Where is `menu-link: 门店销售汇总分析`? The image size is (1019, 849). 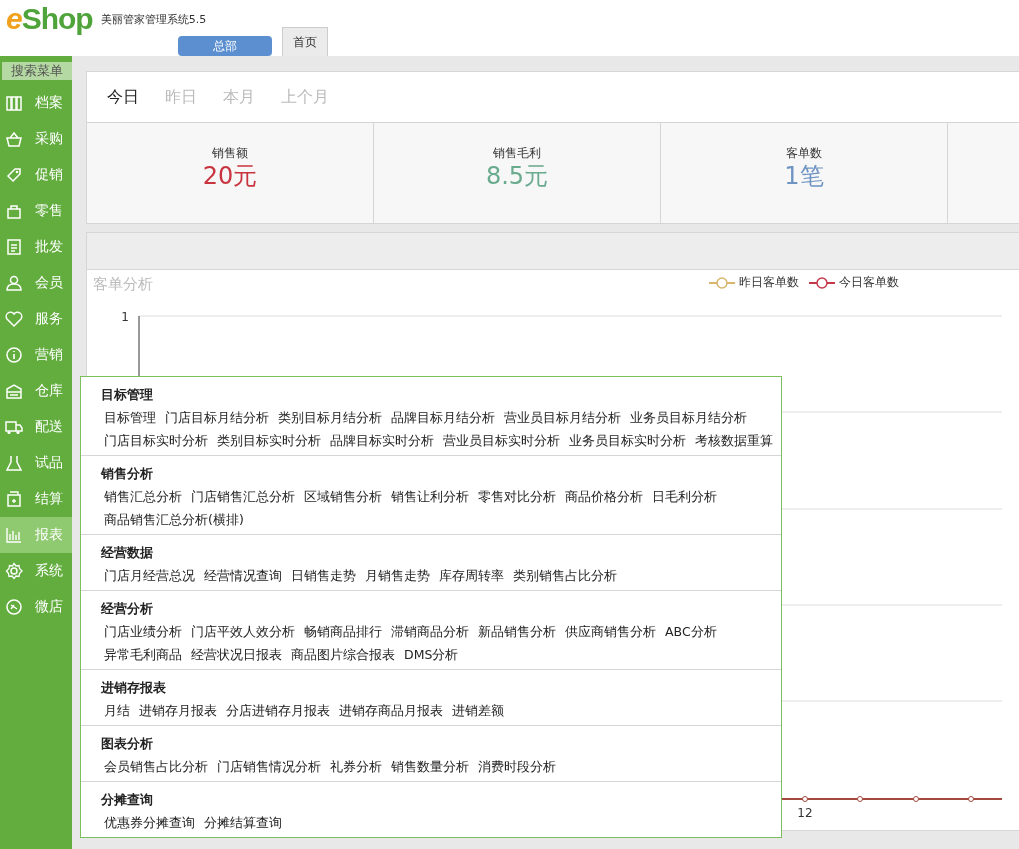 menu-link: 门店销售汇总分析 is located at coordinates (243, 496).